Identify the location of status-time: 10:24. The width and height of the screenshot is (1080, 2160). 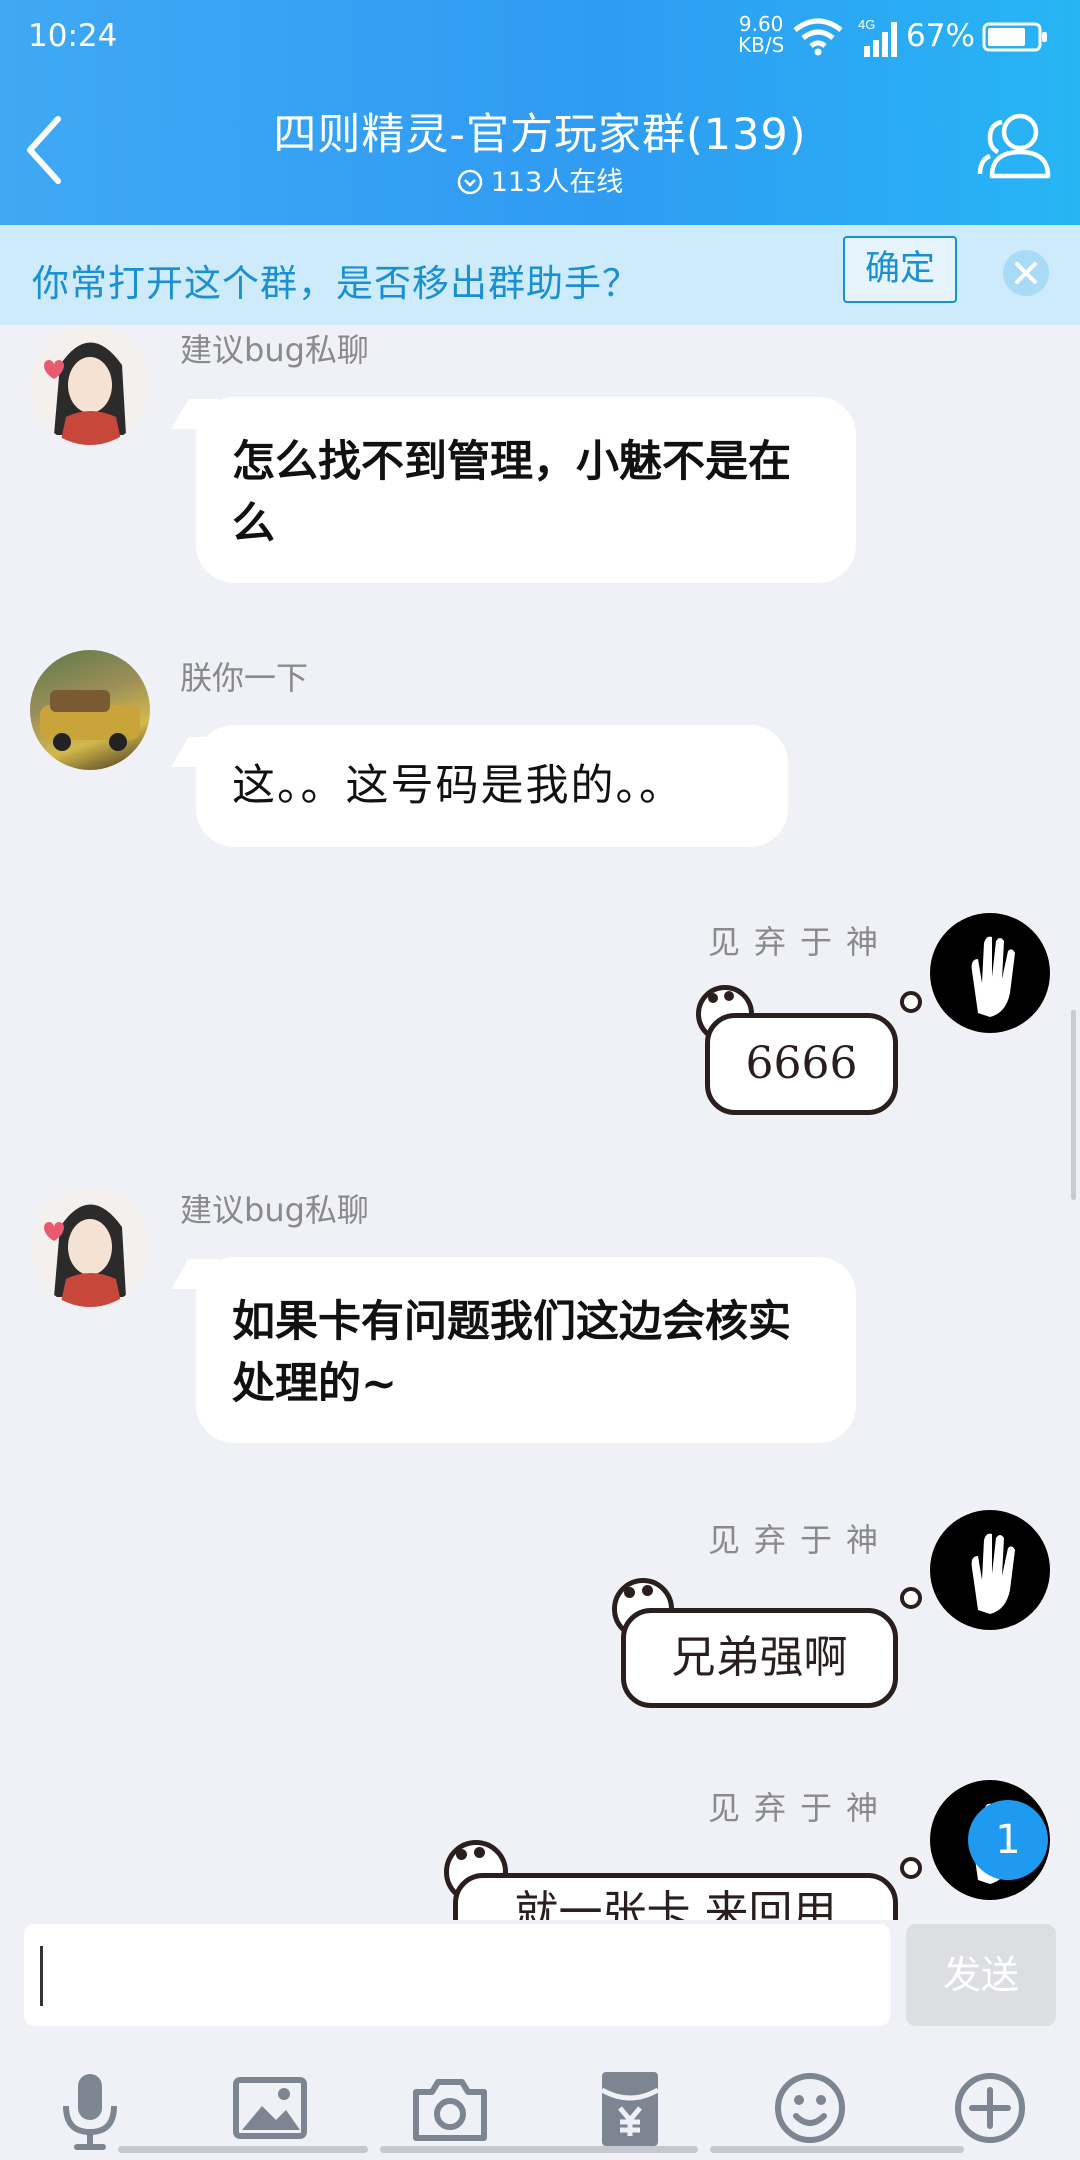
(73, 36).